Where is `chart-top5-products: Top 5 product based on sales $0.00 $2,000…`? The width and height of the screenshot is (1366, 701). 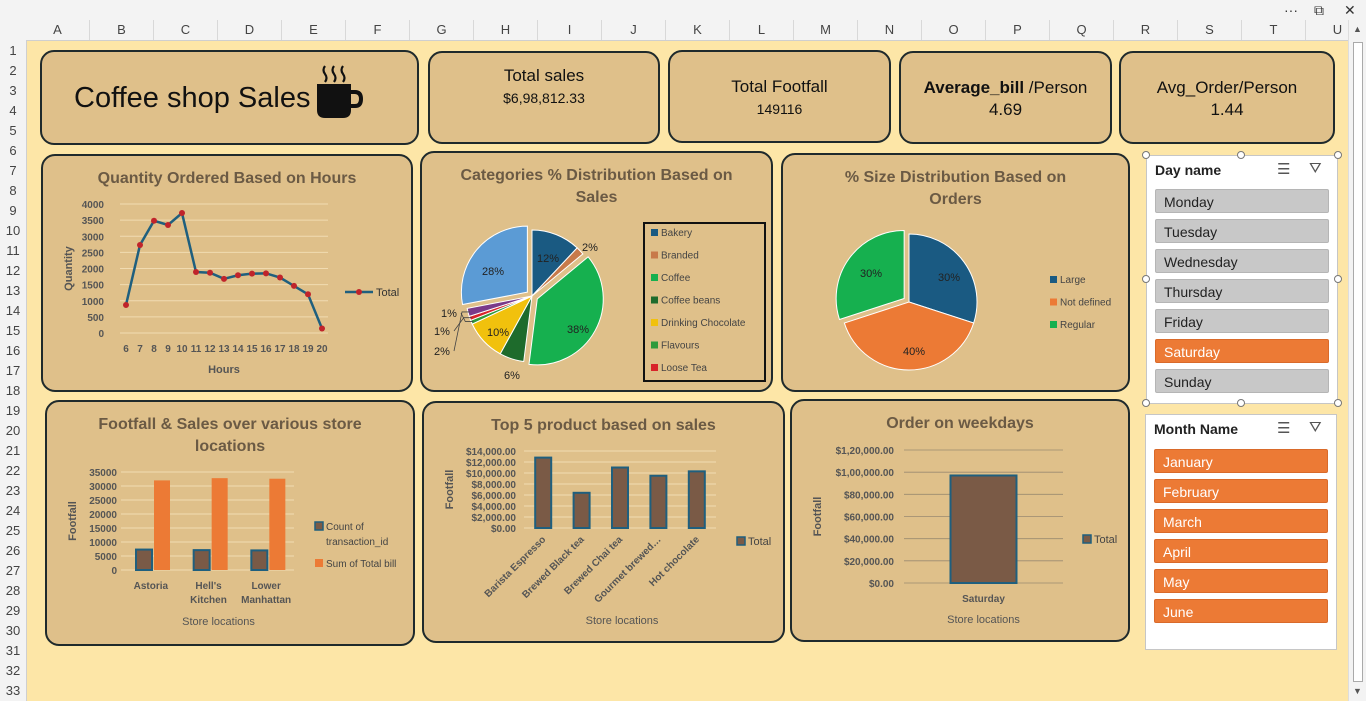
chart-top5-products: Top 5 product based on sales $0.00 $2,000… is located at coordinates (603, 522).